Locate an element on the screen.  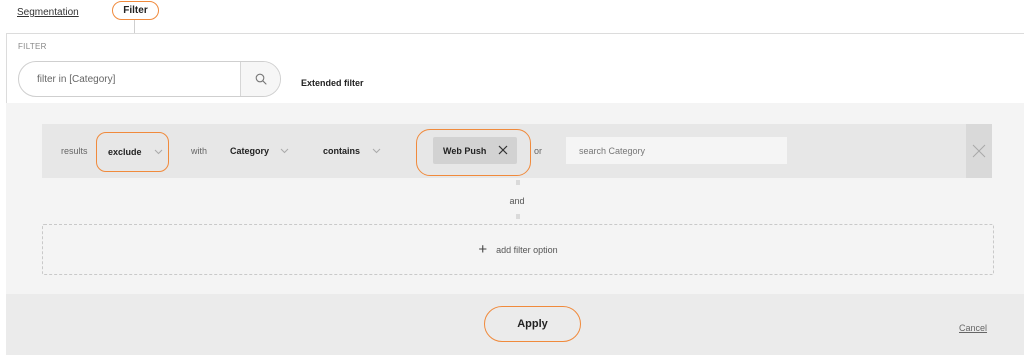
view-tabs: Segmentation Filter is located at coordinates (512, 17).